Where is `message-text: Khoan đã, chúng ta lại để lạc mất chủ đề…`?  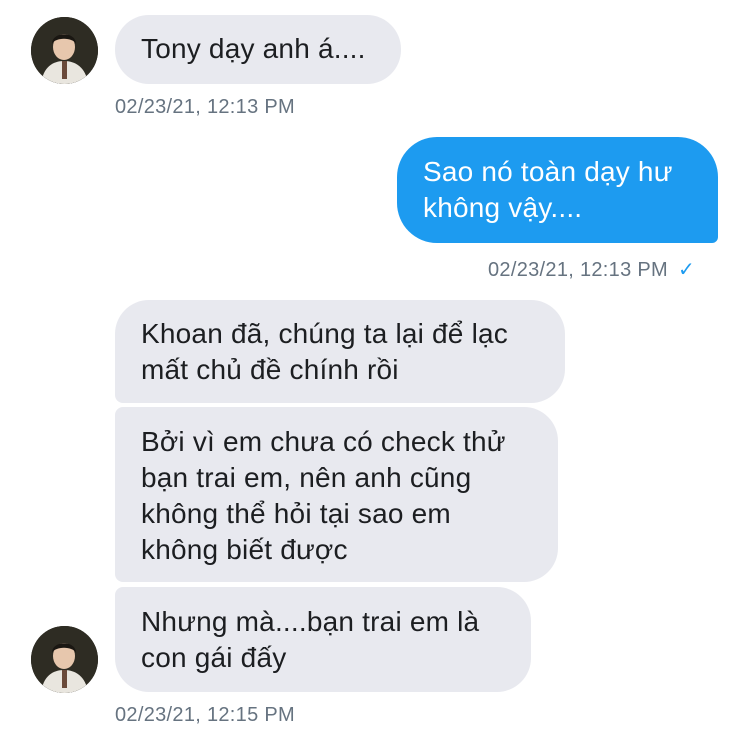 message-text: Khoan đã, chúng ta lại để lạc mất chủ đề… is located at coordinates (324, 351).